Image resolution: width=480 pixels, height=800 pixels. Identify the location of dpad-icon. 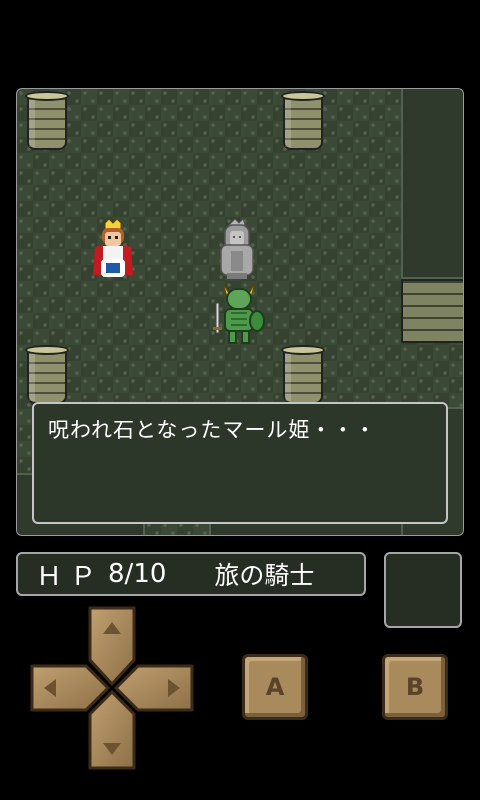
(112, 688).